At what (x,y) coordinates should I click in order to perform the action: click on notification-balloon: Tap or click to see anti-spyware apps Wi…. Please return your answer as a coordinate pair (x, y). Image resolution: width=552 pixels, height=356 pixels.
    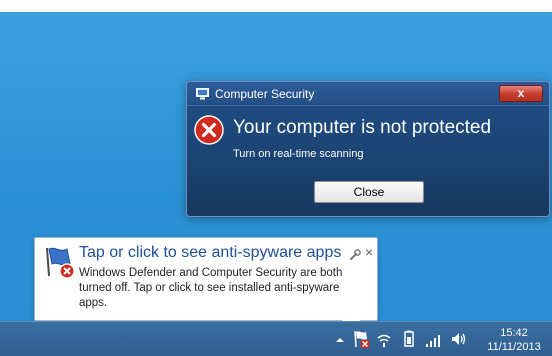
    Looking at the image, I should click on (206, 279).